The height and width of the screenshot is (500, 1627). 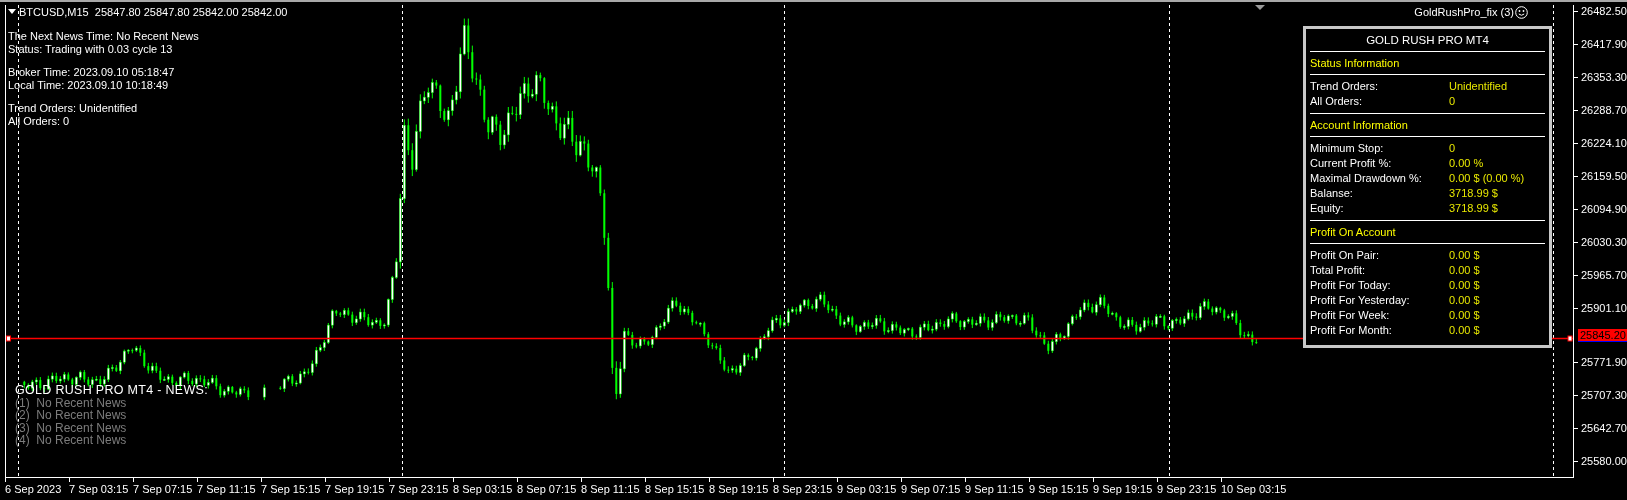 I want to click on current-price-label: 25845.20, so click(x=1602, y=335).